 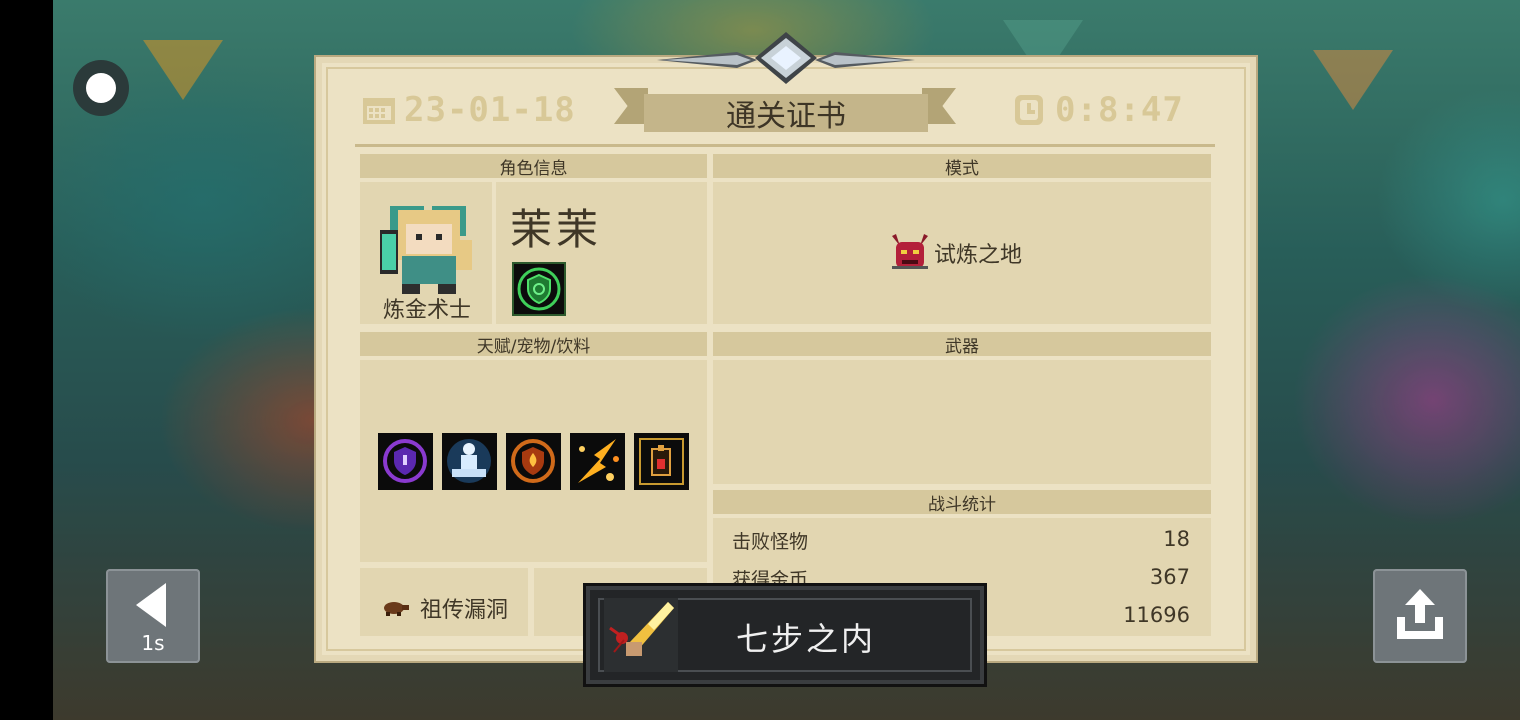 I want to click on back-arrow-icon, so click(x=151, y=605).